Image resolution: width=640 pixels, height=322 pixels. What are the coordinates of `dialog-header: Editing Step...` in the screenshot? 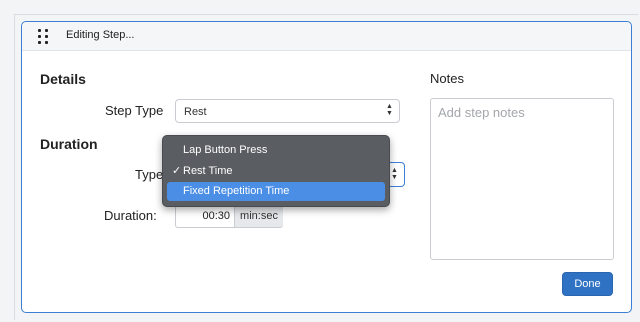 It's located at (326, 36).